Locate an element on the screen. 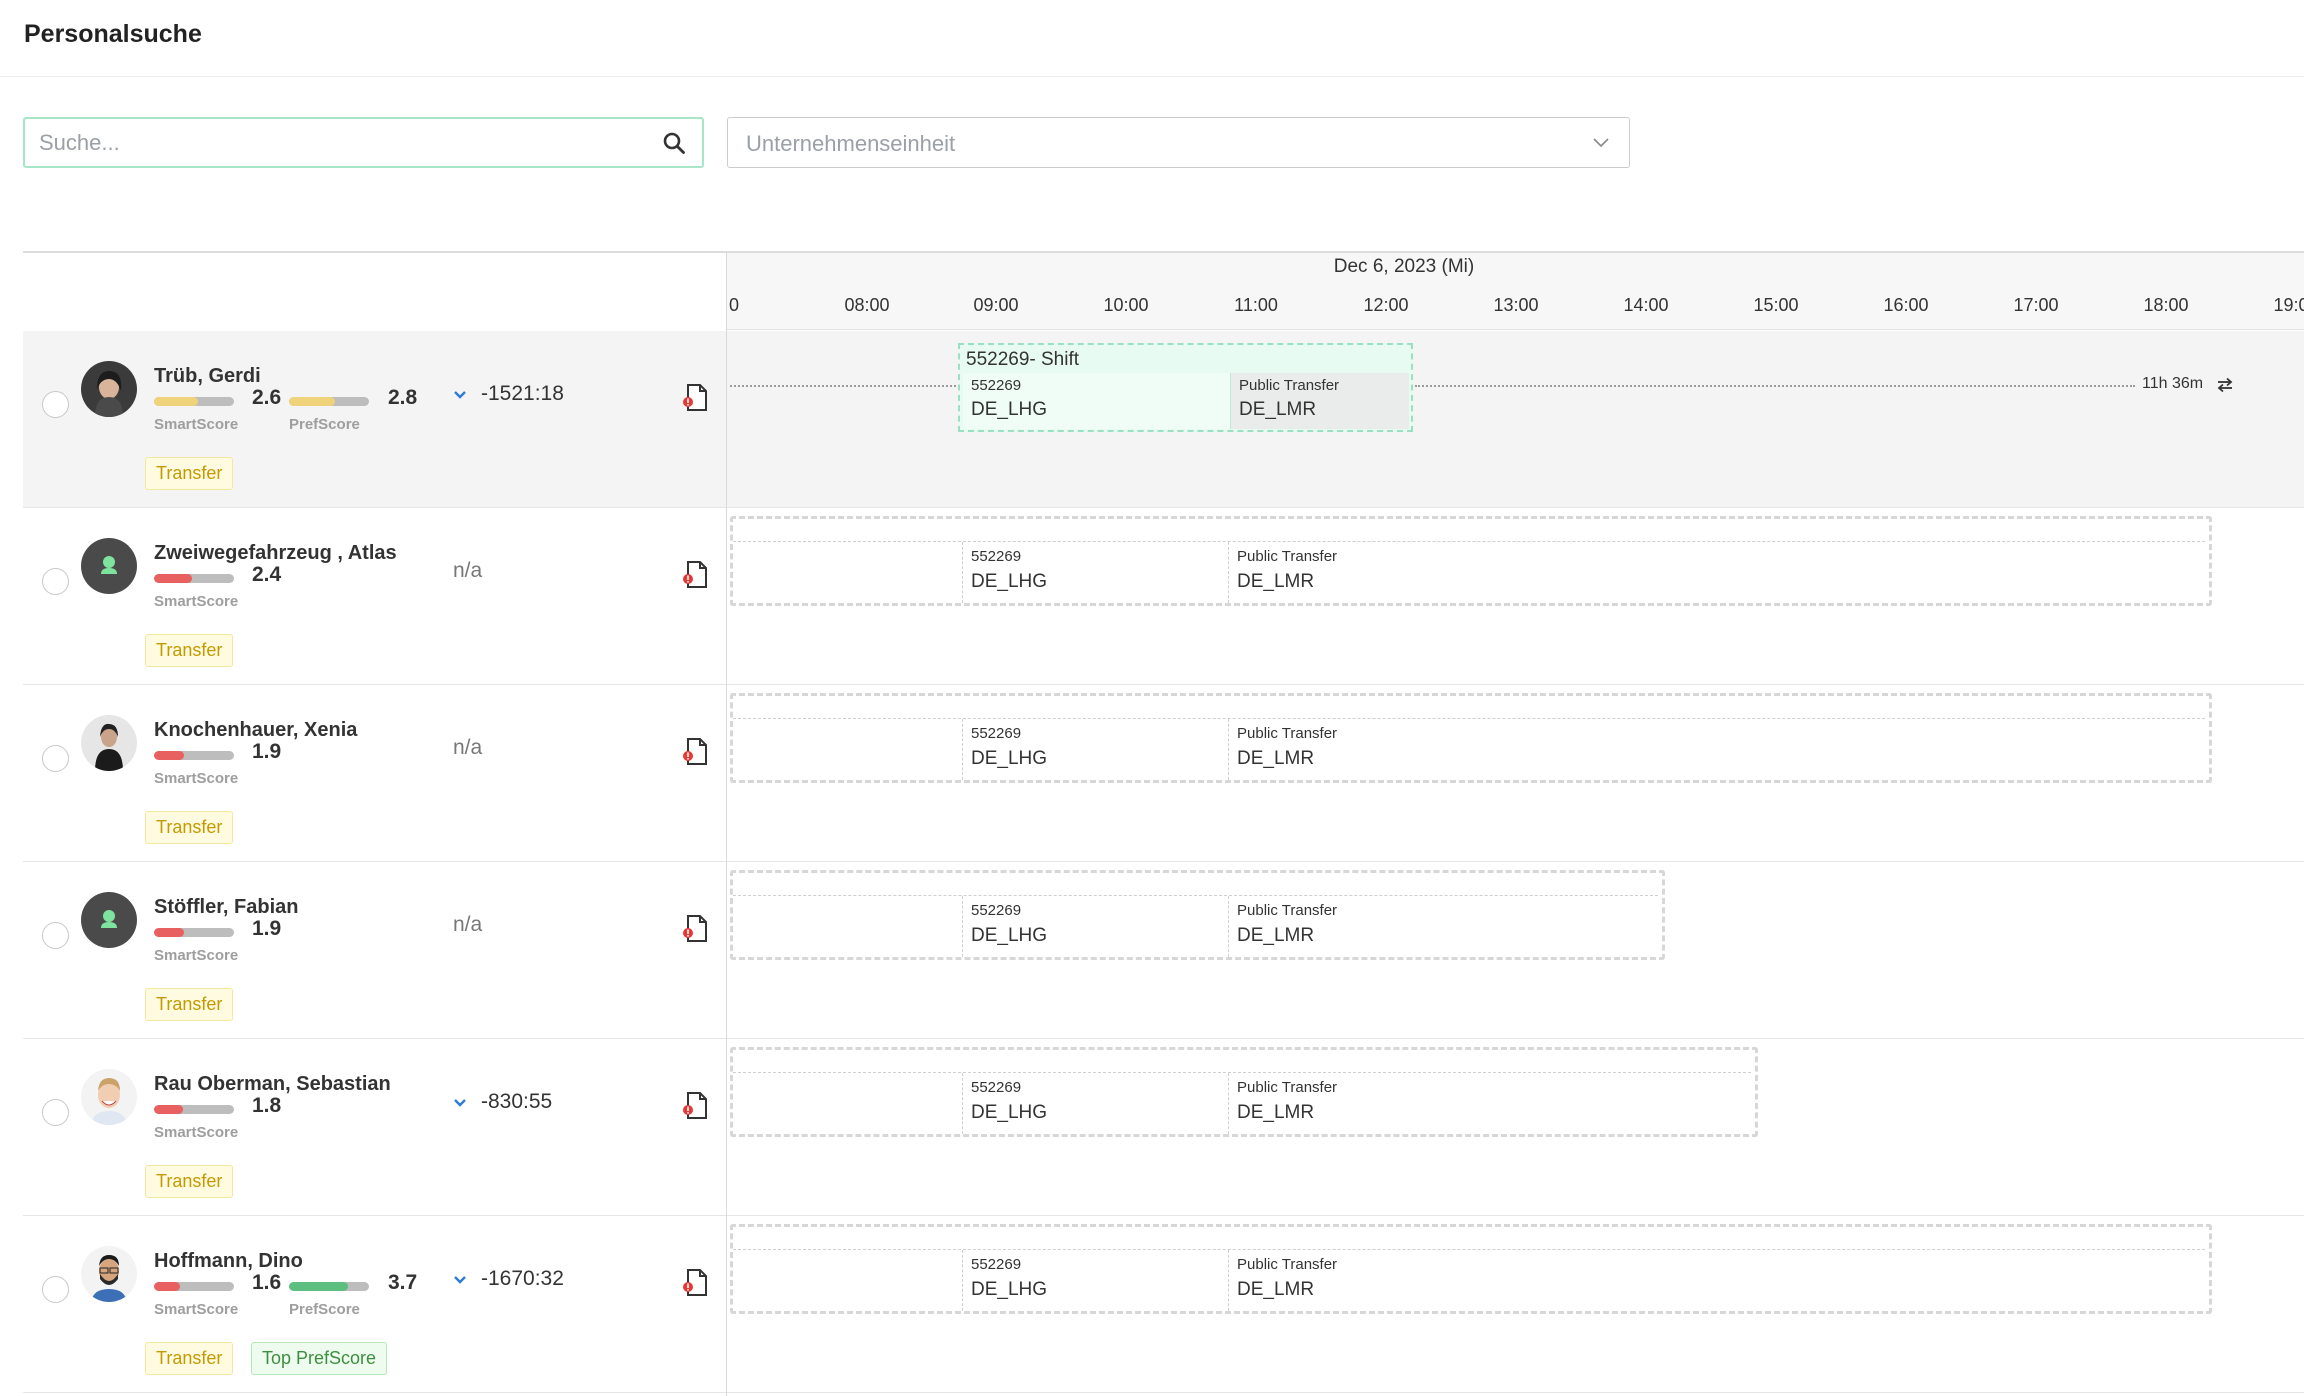 This screenshot has width=2304, height=1396. prefscore-value: 3.7 is located at coordinates (403, 1282).